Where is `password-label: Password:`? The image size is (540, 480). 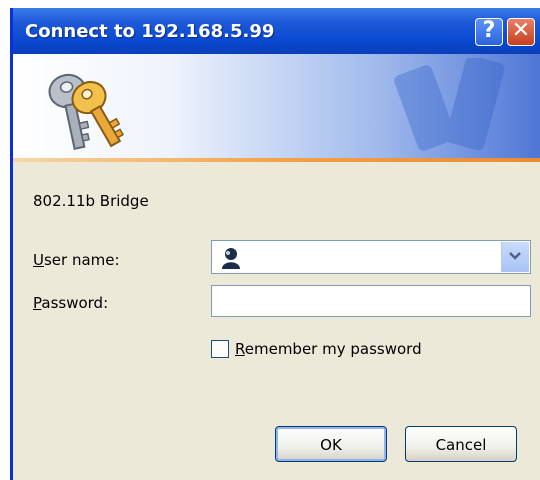 password-label: Password: is located at coordinates (70, 303).